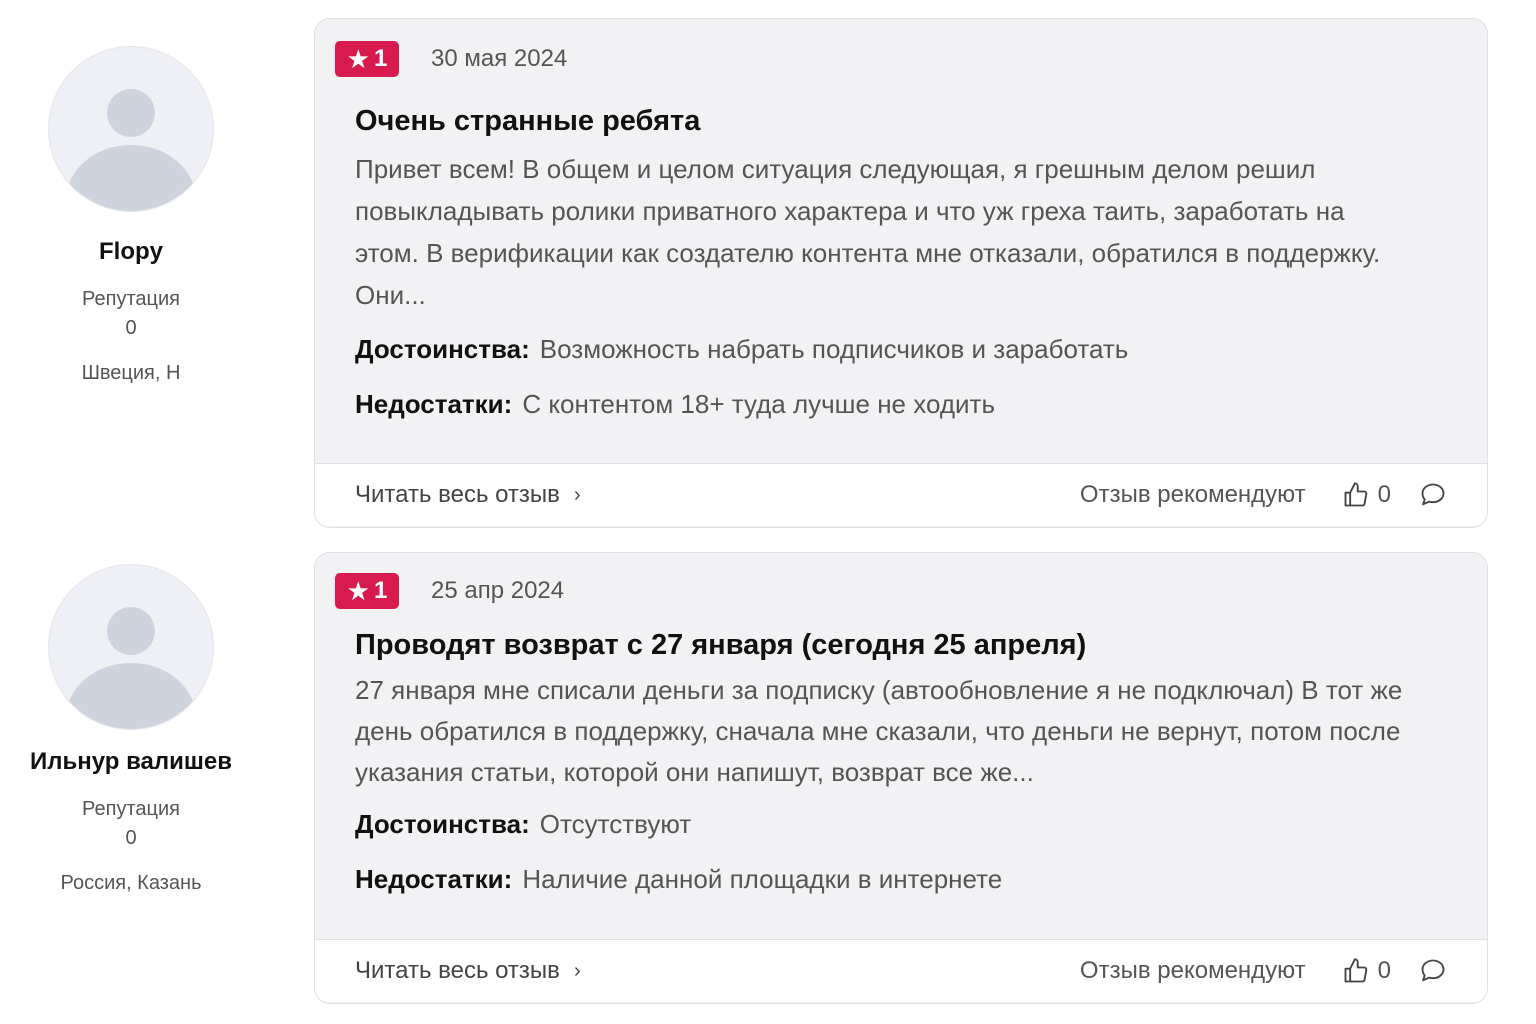  What do you see at coordinates (131, 373) in the screenshot?
I see `author-location: Швеция, Н` at bounding box center [131, 373].